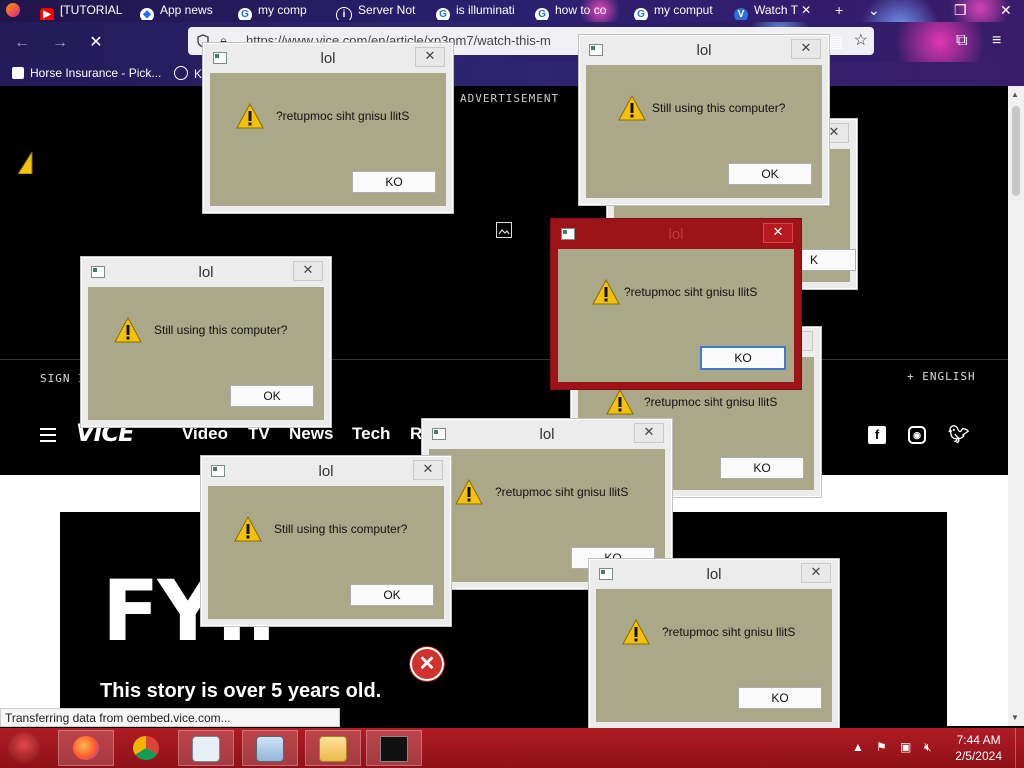  What do you see at coordinates (146, 748) in the screenshot?
I see `taskbar-chrome` at bounding box center [146, 748].